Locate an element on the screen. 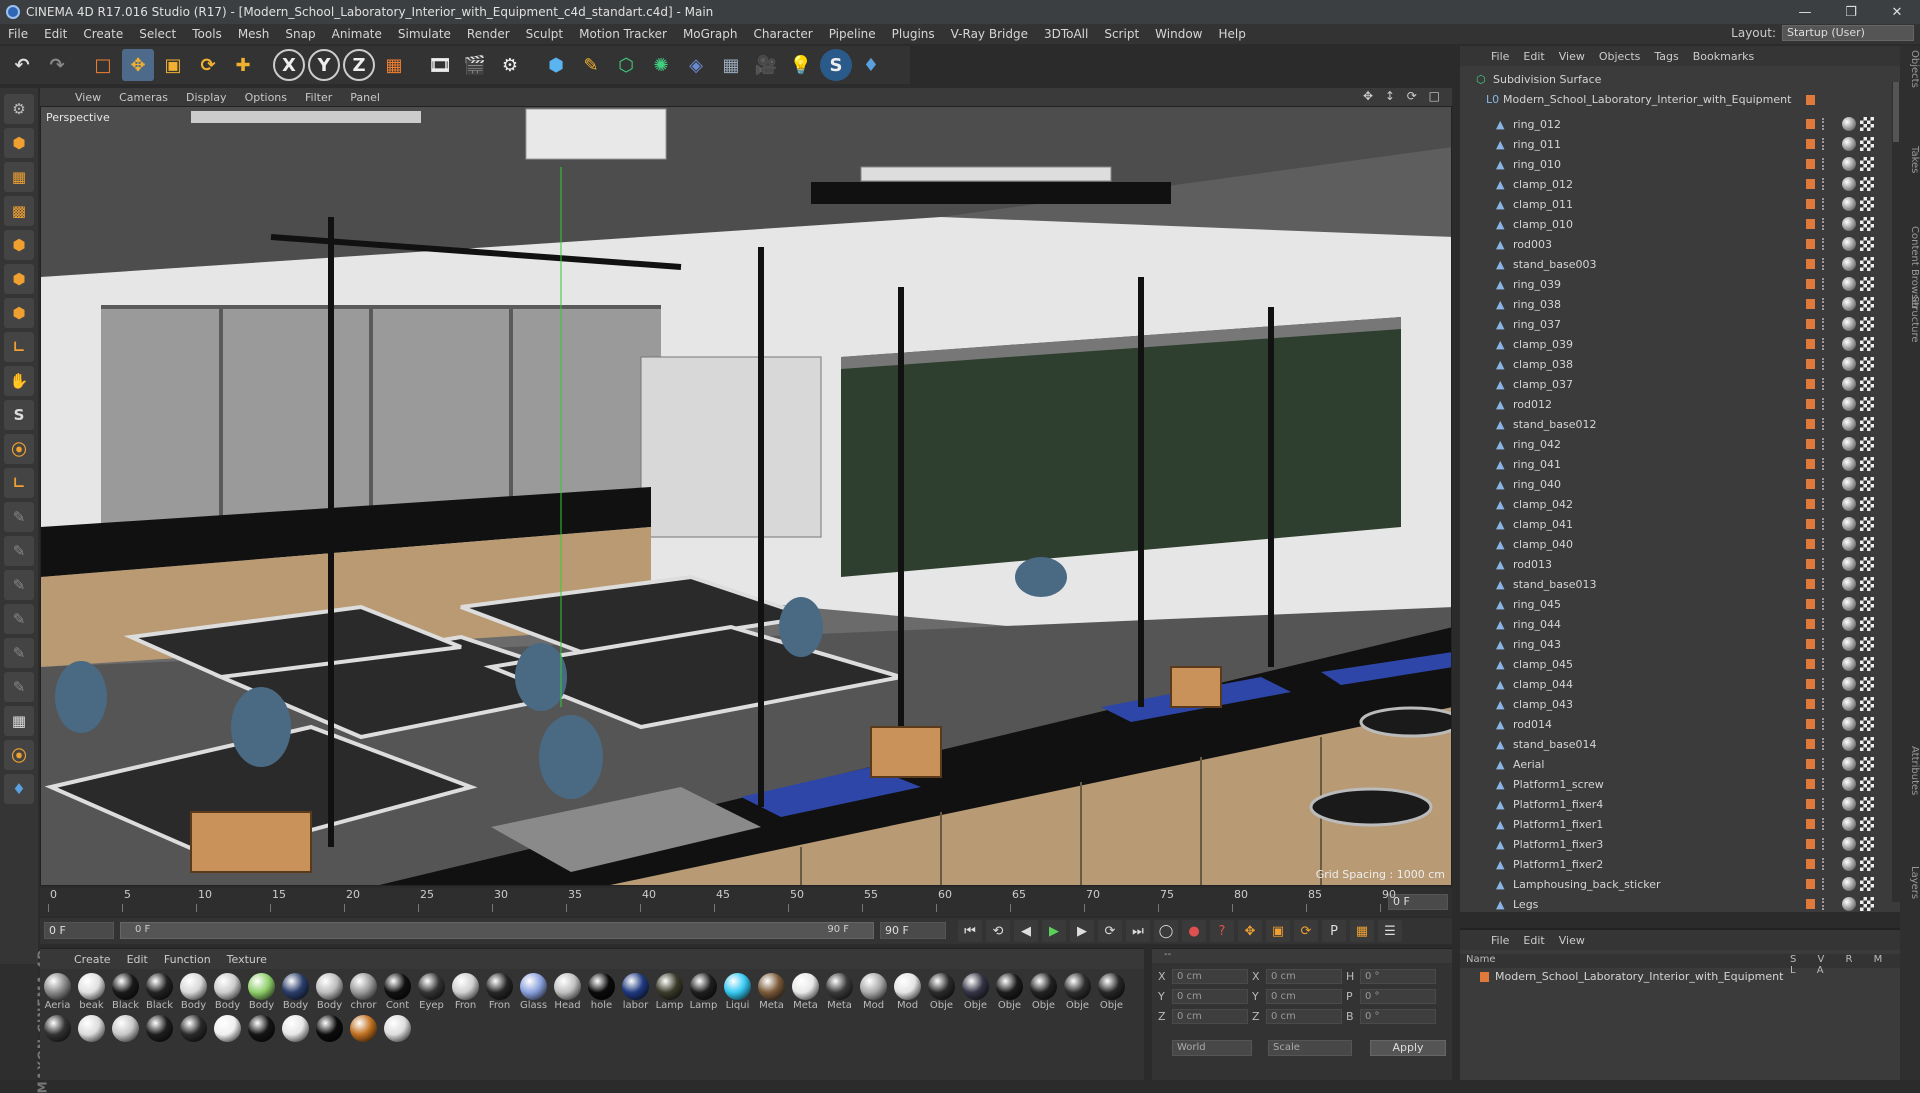  material-swatch is located at coordinates (261, 1035).